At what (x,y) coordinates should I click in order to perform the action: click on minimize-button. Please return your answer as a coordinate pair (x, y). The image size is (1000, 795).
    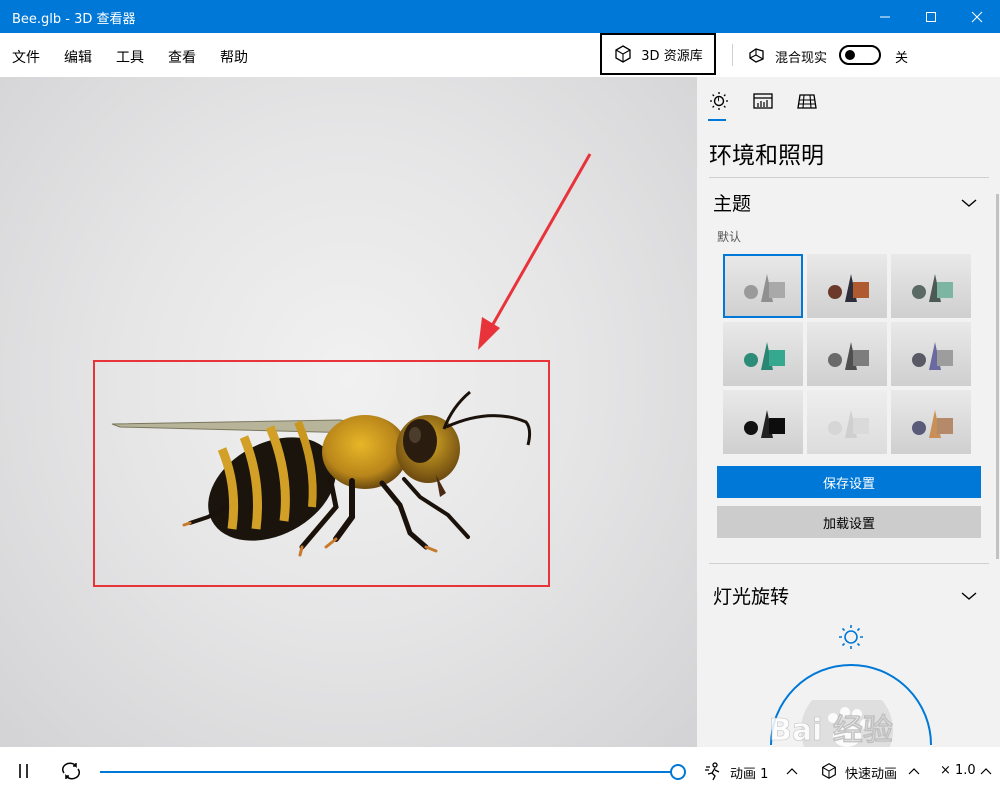
    Looking at the image, I should click on (885, 16).